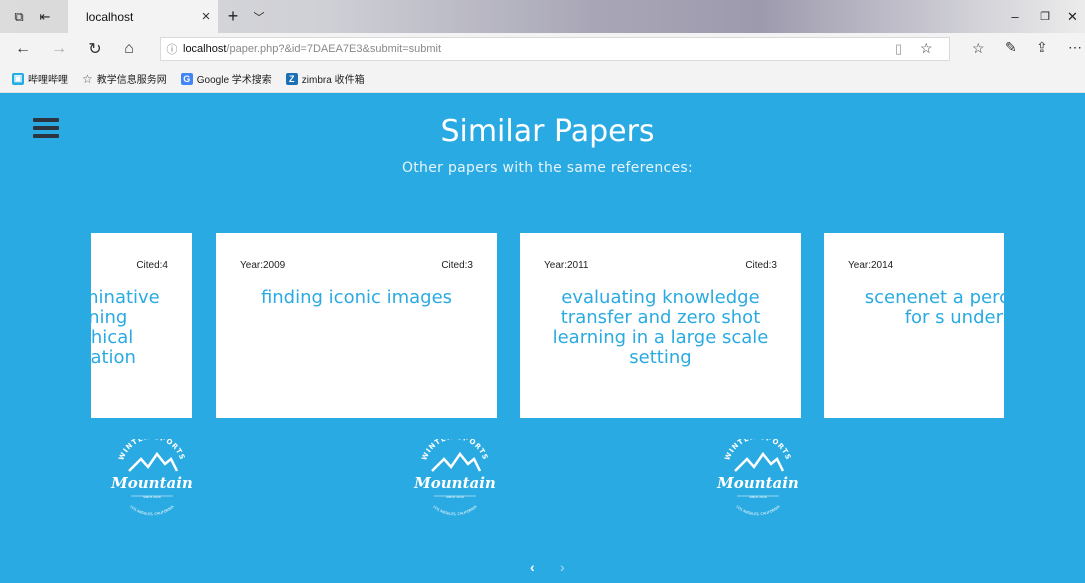  What do you see at coordinates (87, 78) in the screenshot?
I see `star-icon: ☆` at bounding box center [87, 78].